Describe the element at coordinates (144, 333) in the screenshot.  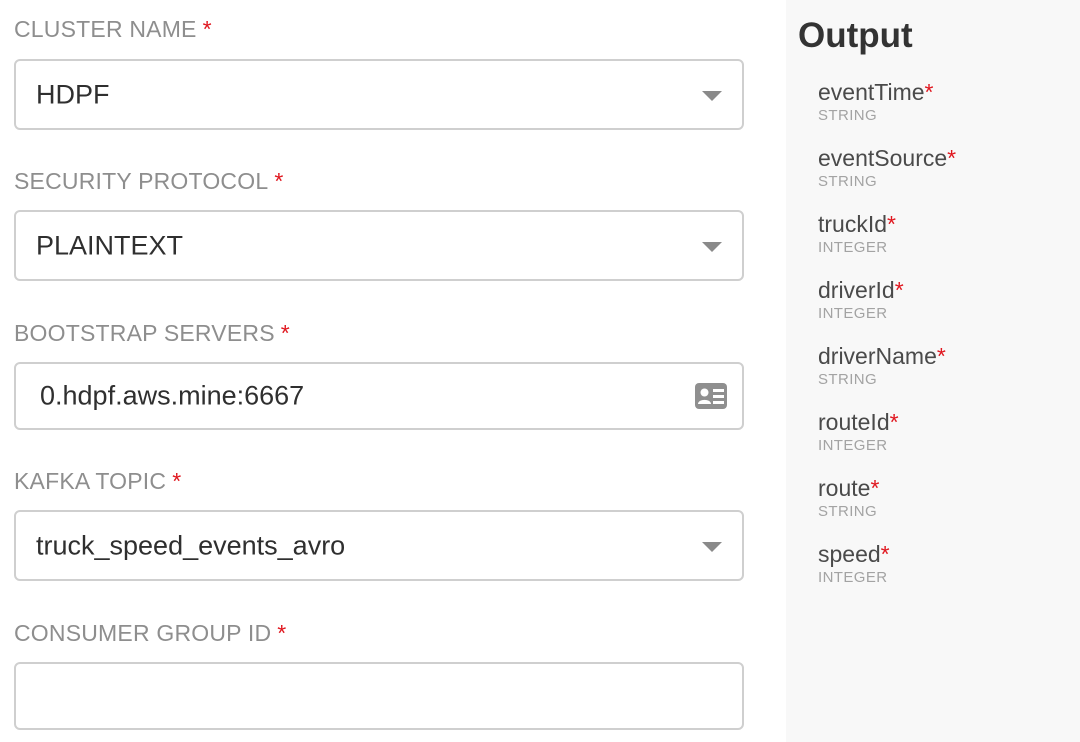
I see `bootstrap-servers-label-text: BOOTSTRAP SERVERS` at that location.